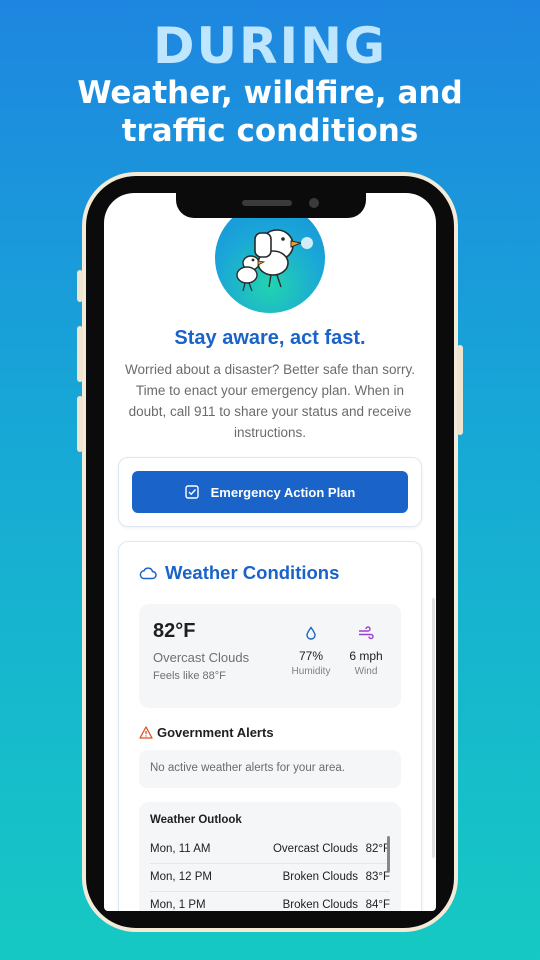 This screenshot has width=540, height=960. What do you see at coordinates (283, 492) in the screenshot?
I see `emergency-action-plan-label: Emergency Action Plan` at bounding box center [283, 492].